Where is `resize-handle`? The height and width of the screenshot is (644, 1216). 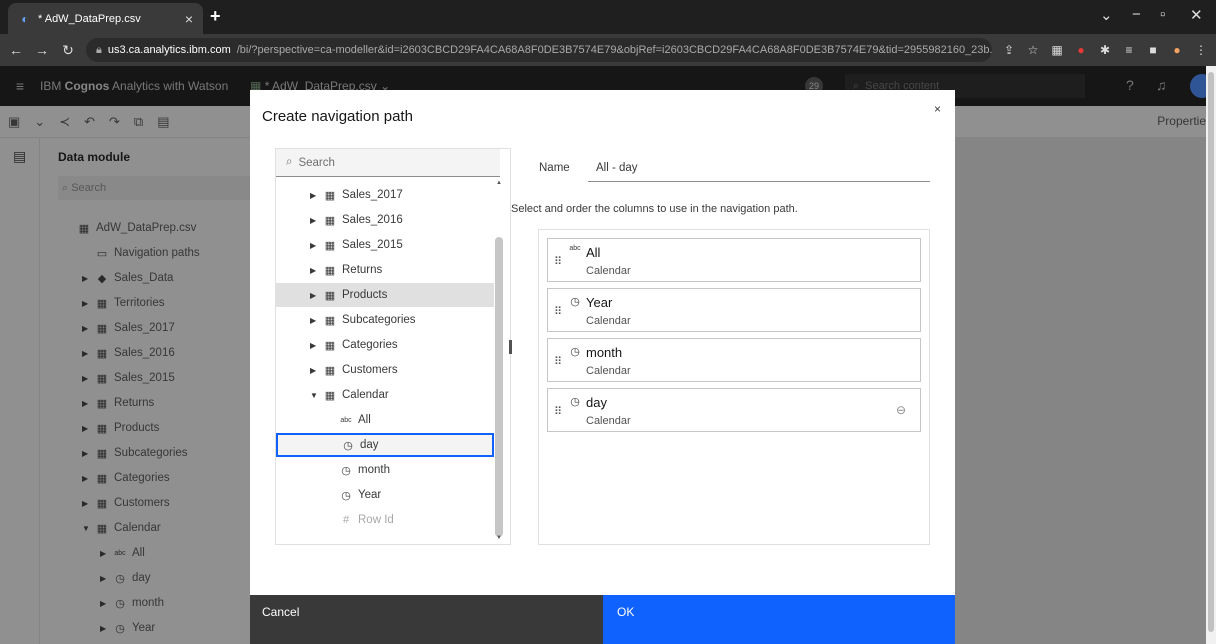 resize-handle is located at coordinates (510, 347).